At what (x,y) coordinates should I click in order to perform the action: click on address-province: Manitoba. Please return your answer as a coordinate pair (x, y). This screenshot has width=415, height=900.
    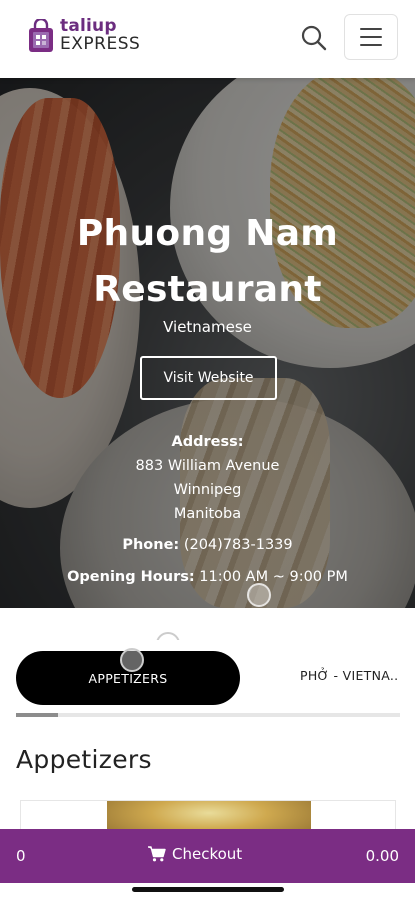
    Looking at the image, I should click on (207, 514).